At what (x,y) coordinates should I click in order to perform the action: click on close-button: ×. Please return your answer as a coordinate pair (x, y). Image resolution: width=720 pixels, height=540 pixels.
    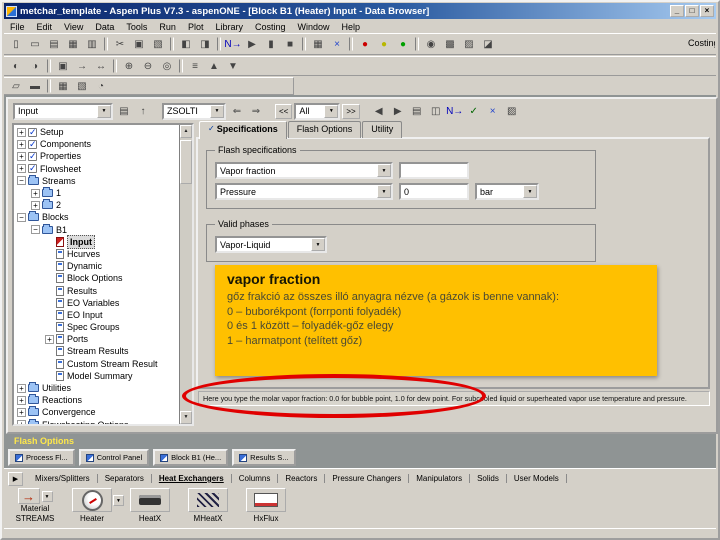
    Looking at the image, I should click on (707, 11).